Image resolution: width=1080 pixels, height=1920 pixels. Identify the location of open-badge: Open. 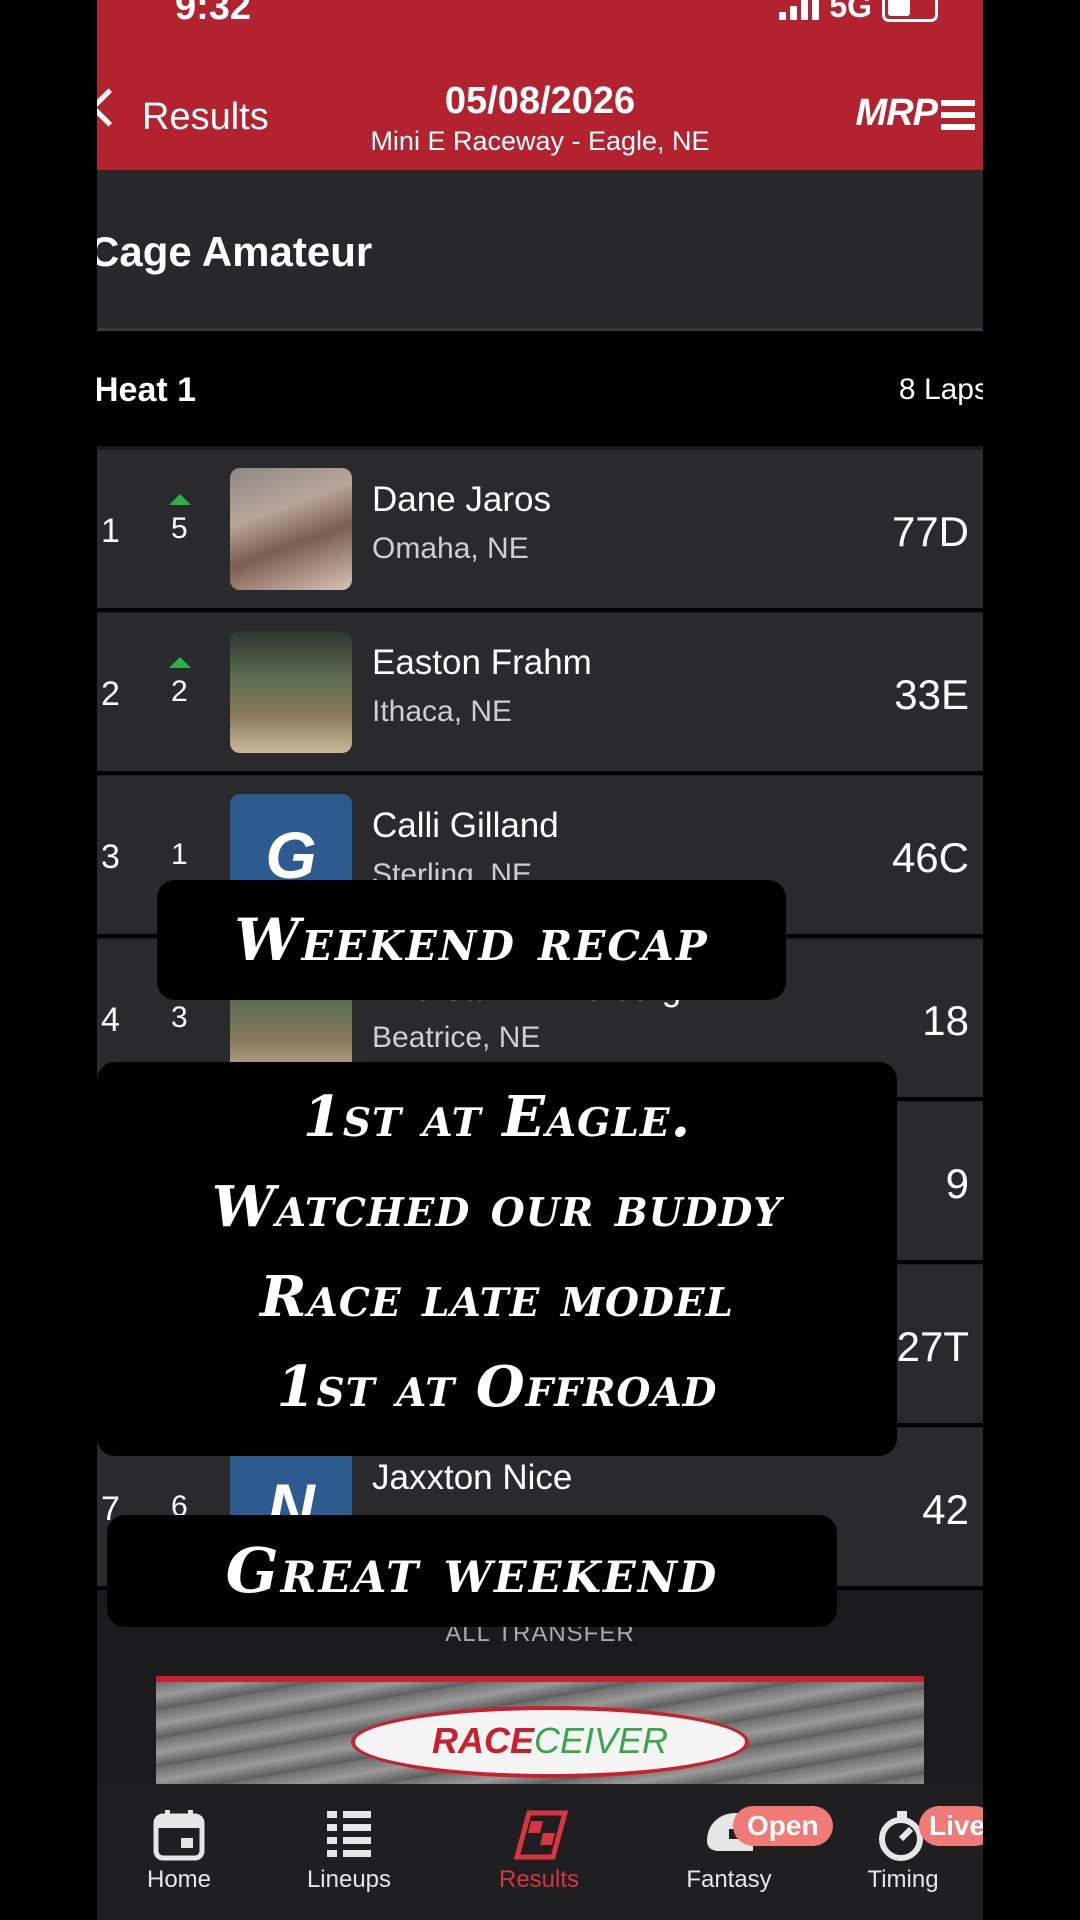
(783, 1826).